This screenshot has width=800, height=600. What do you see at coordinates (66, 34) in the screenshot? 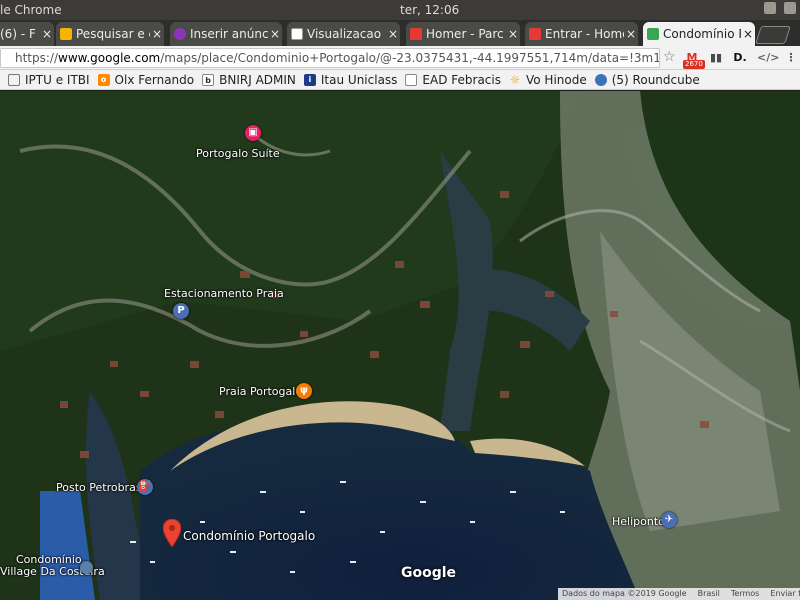
I see `drive-icon` at bounding box center [66, 34].